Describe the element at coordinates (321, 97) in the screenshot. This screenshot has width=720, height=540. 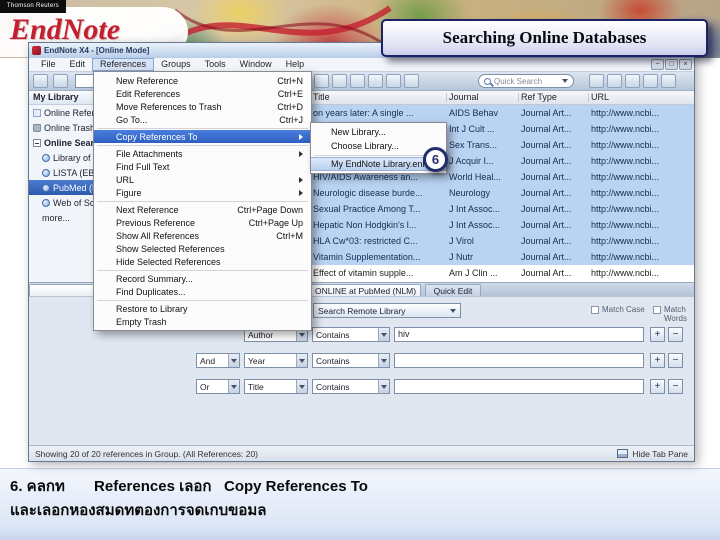
I see `column-title: Title` at that location.